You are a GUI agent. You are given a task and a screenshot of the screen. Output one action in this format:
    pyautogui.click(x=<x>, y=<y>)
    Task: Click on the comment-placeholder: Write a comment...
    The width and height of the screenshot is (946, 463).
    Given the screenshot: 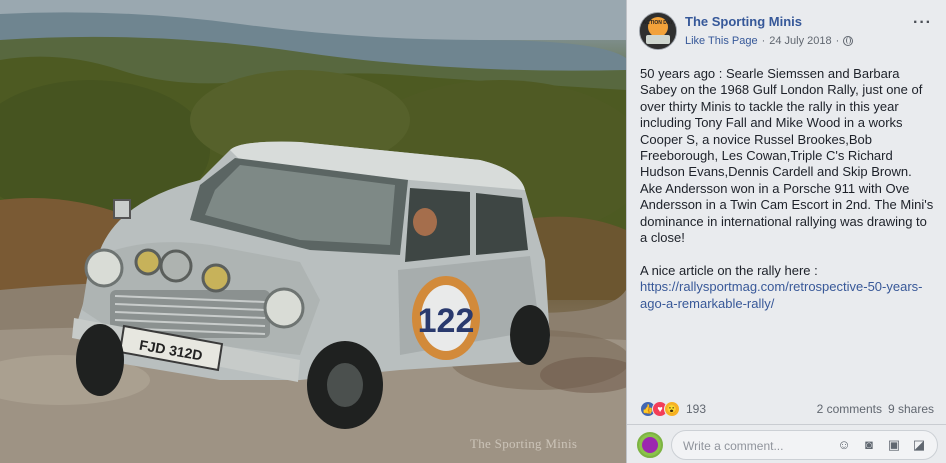 What is the action you would take?
    pyautogui.click(x=733, y=446)
    